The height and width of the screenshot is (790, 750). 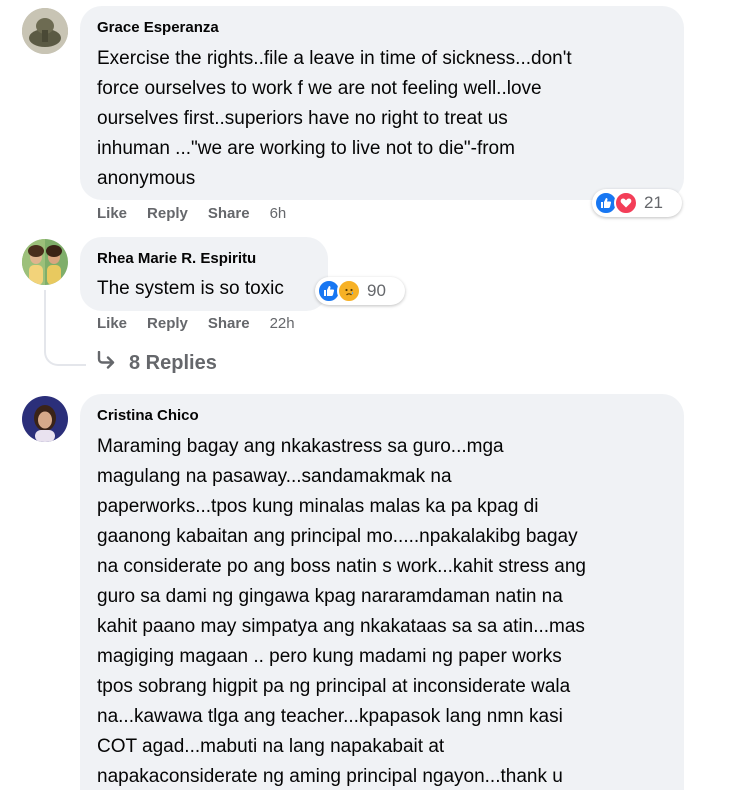 What do you see at coordinates (282, 323) in the screenshot?
I see `comment-timestamp: 22h` at bounding box center [282, 323].